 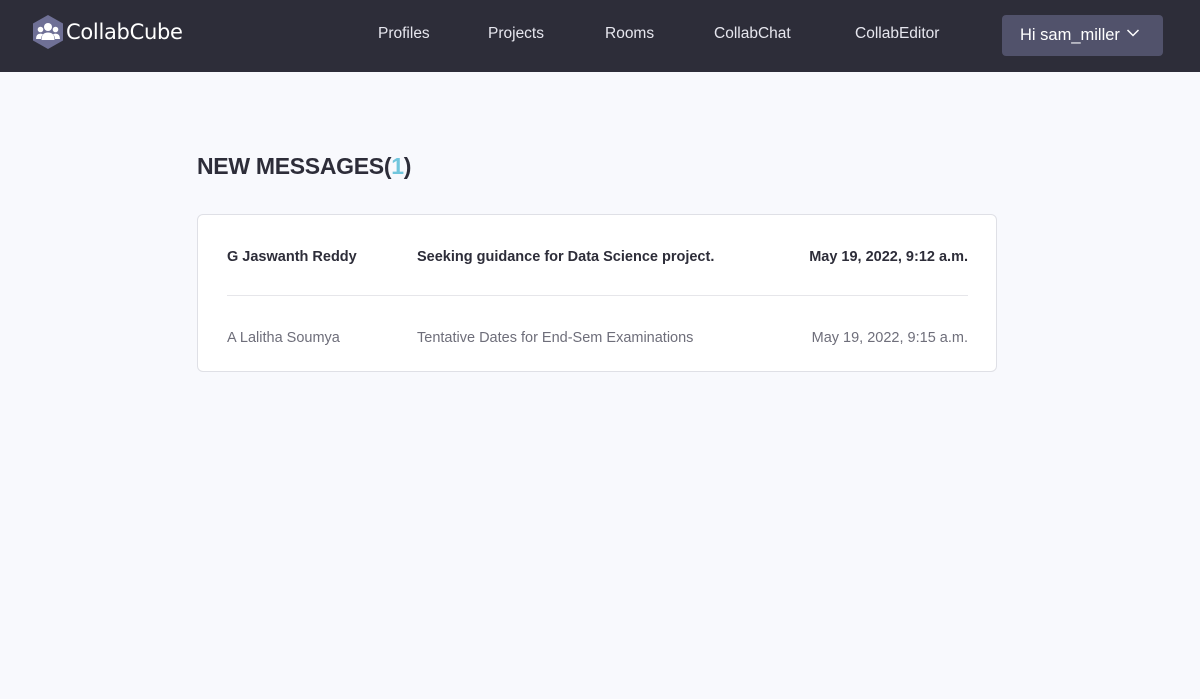 What do you see at coordinates (555, 338) in the screenshot?
I see `message-subject: Tentative Dates for End-Sem Examinations` at bounding box center [555, 338].